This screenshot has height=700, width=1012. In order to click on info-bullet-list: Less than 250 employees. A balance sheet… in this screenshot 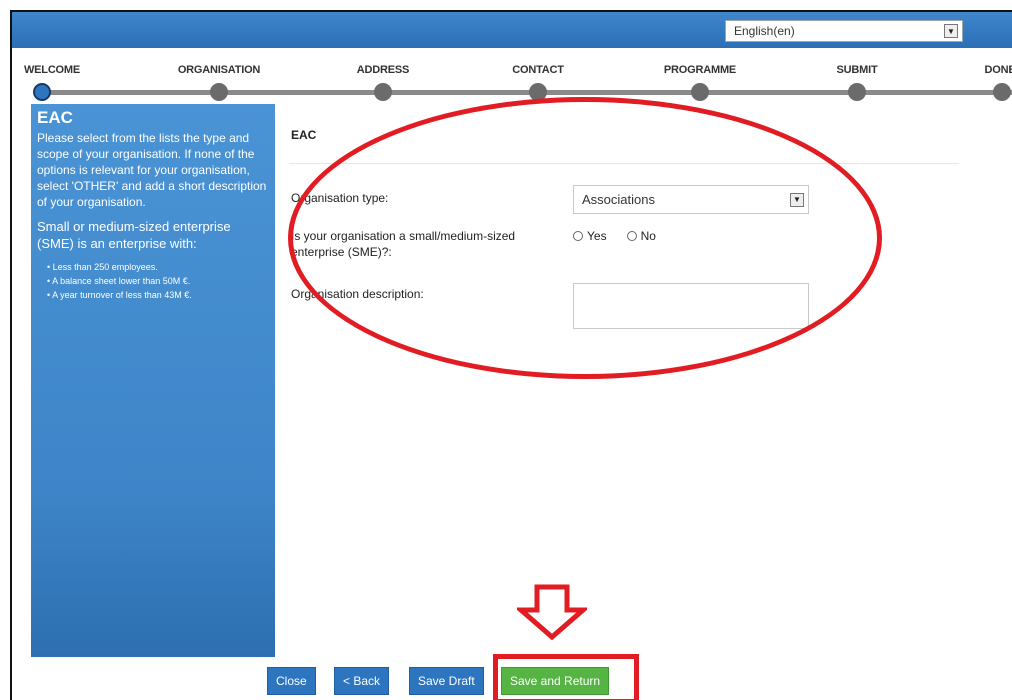, I will do `click(153, 281)`.